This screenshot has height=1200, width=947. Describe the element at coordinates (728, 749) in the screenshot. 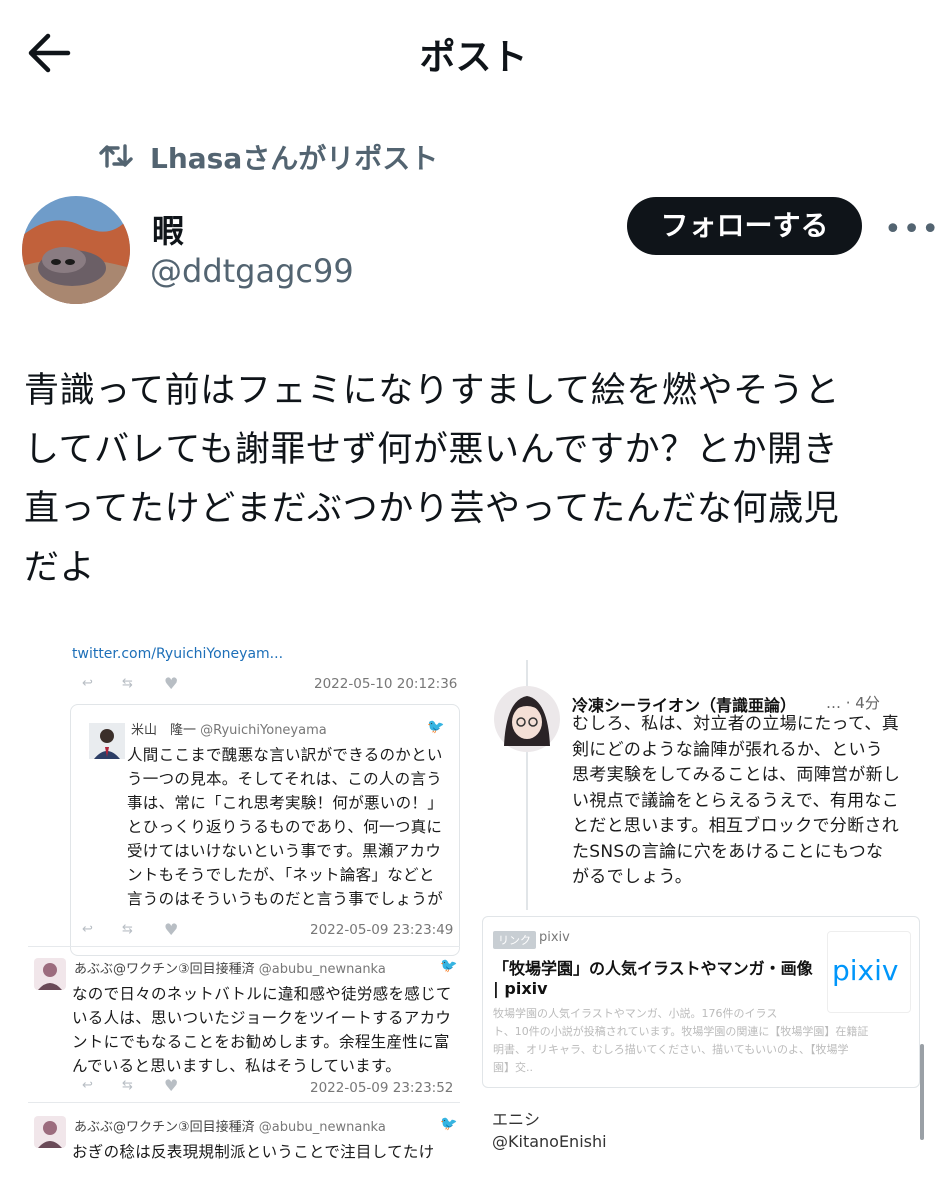

I see `text-line: 剣にどのような論陣が張れるか、という` at that location.